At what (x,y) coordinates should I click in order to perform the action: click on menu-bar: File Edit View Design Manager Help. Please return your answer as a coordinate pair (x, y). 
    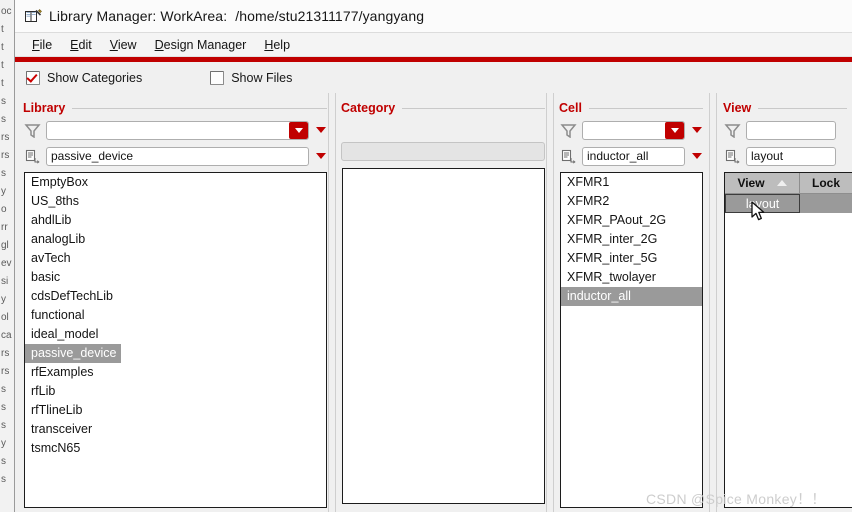
    Looking at the image, I should click on (433, 45).